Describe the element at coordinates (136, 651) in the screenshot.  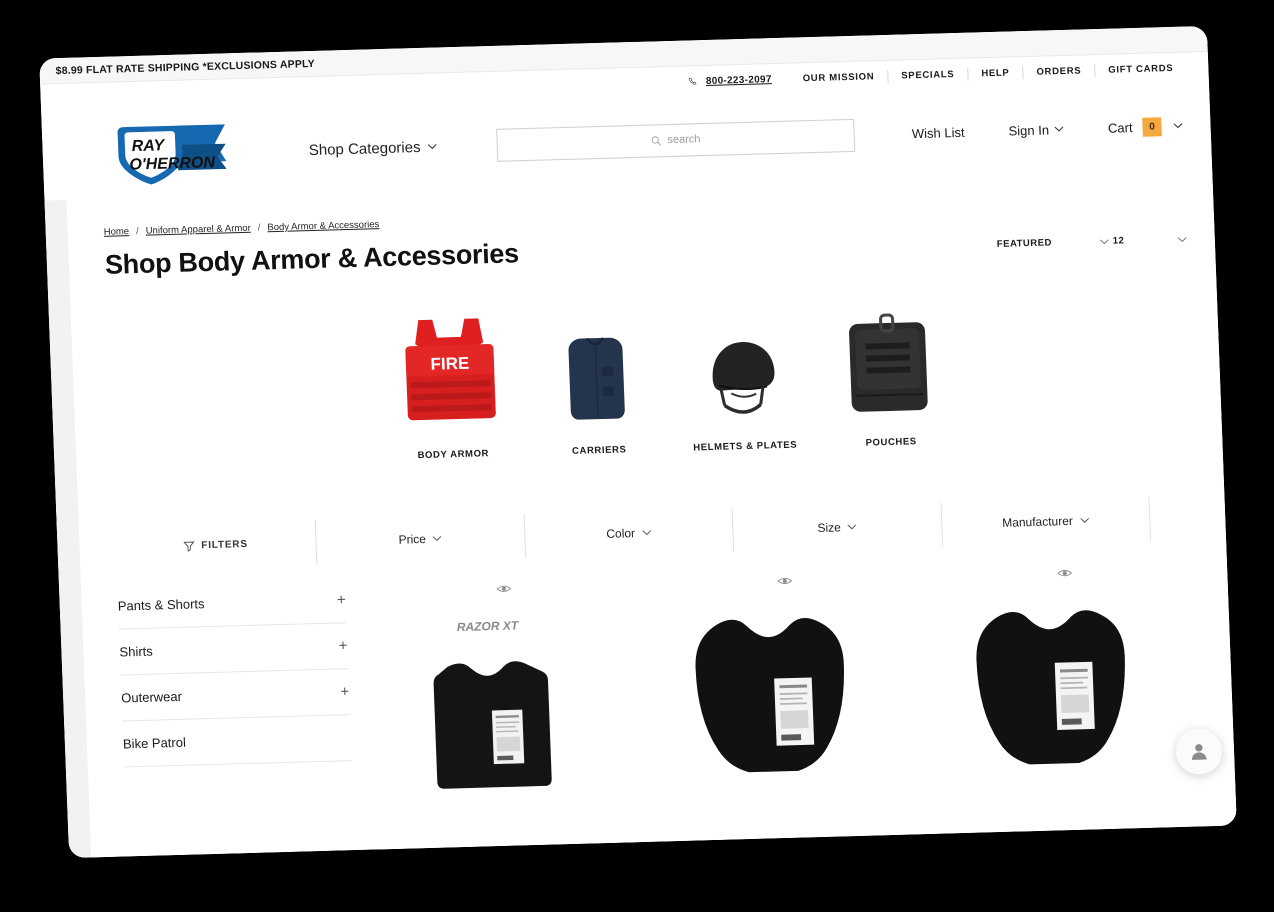
I see `sidebar-item-label: Shirts` at that location.